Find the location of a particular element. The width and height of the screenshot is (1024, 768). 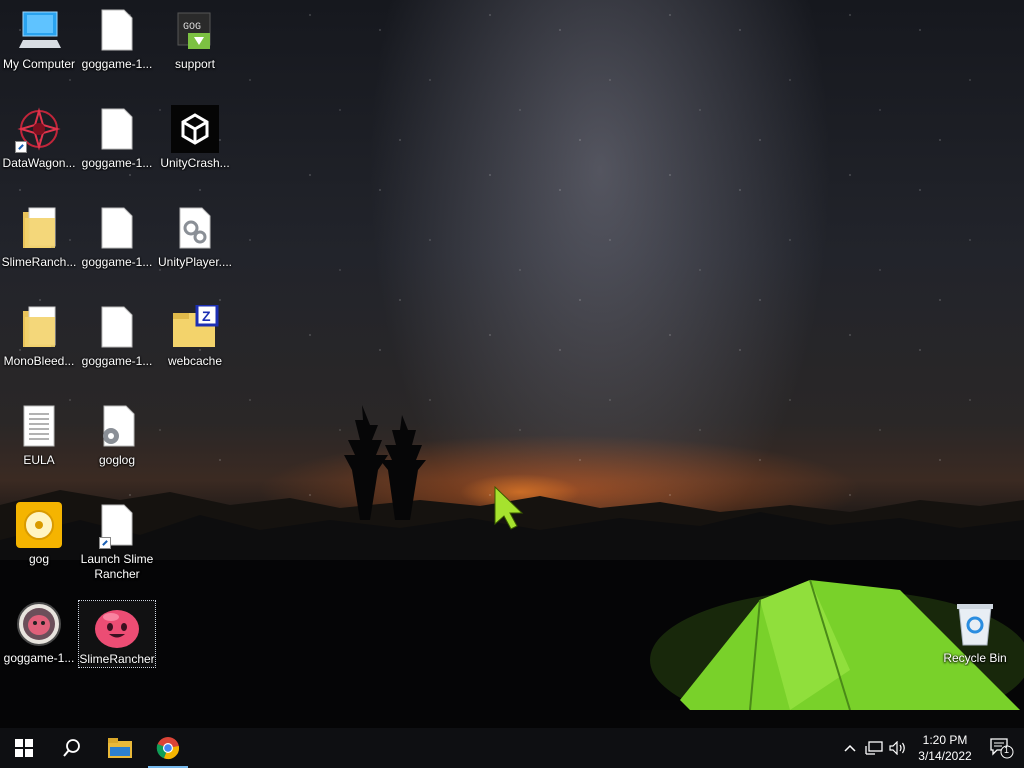

start-button is located at coordinates (24, 748).